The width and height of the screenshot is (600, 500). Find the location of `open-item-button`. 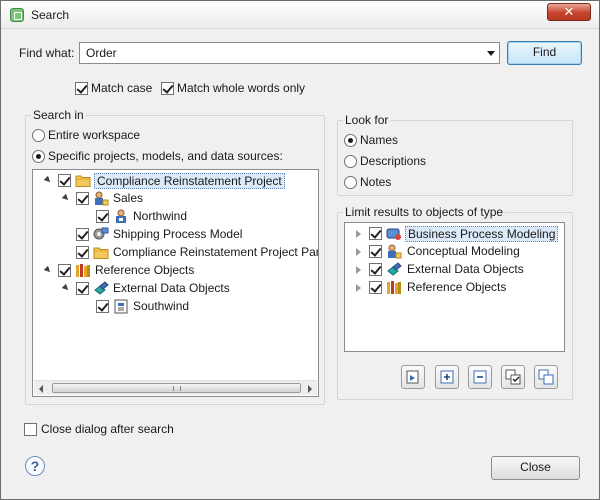

open-item-button is located at coordinates (413, 377).